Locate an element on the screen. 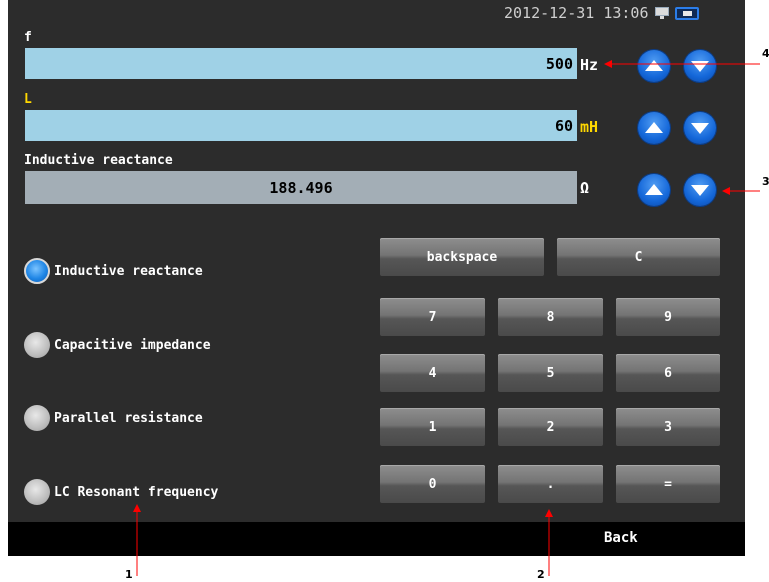 The width and height of the screenshot is (769, 582). annotation-number-1: 1 is located at coordinates (129, 574).